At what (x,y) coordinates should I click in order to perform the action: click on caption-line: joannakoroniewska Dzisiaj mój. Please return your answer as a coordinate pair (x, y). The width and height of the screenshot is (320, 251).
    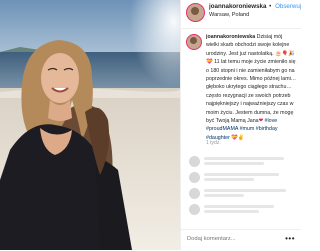
    Looking at the image, I should click on (244, 37).